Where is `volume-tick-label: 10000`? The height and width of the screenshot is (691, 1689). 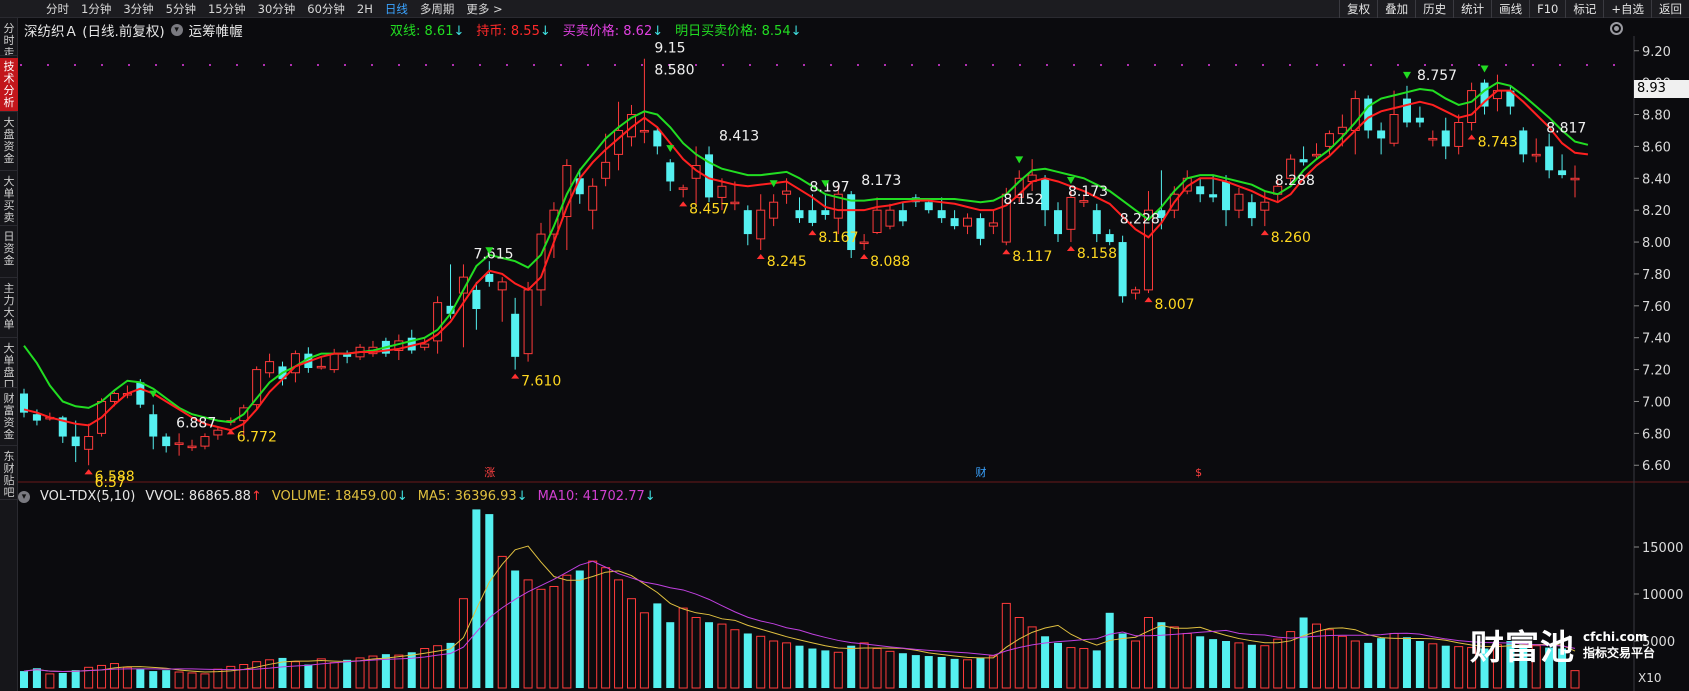
volume-tick-label: 10000 is located at coordinates (1662, 595).